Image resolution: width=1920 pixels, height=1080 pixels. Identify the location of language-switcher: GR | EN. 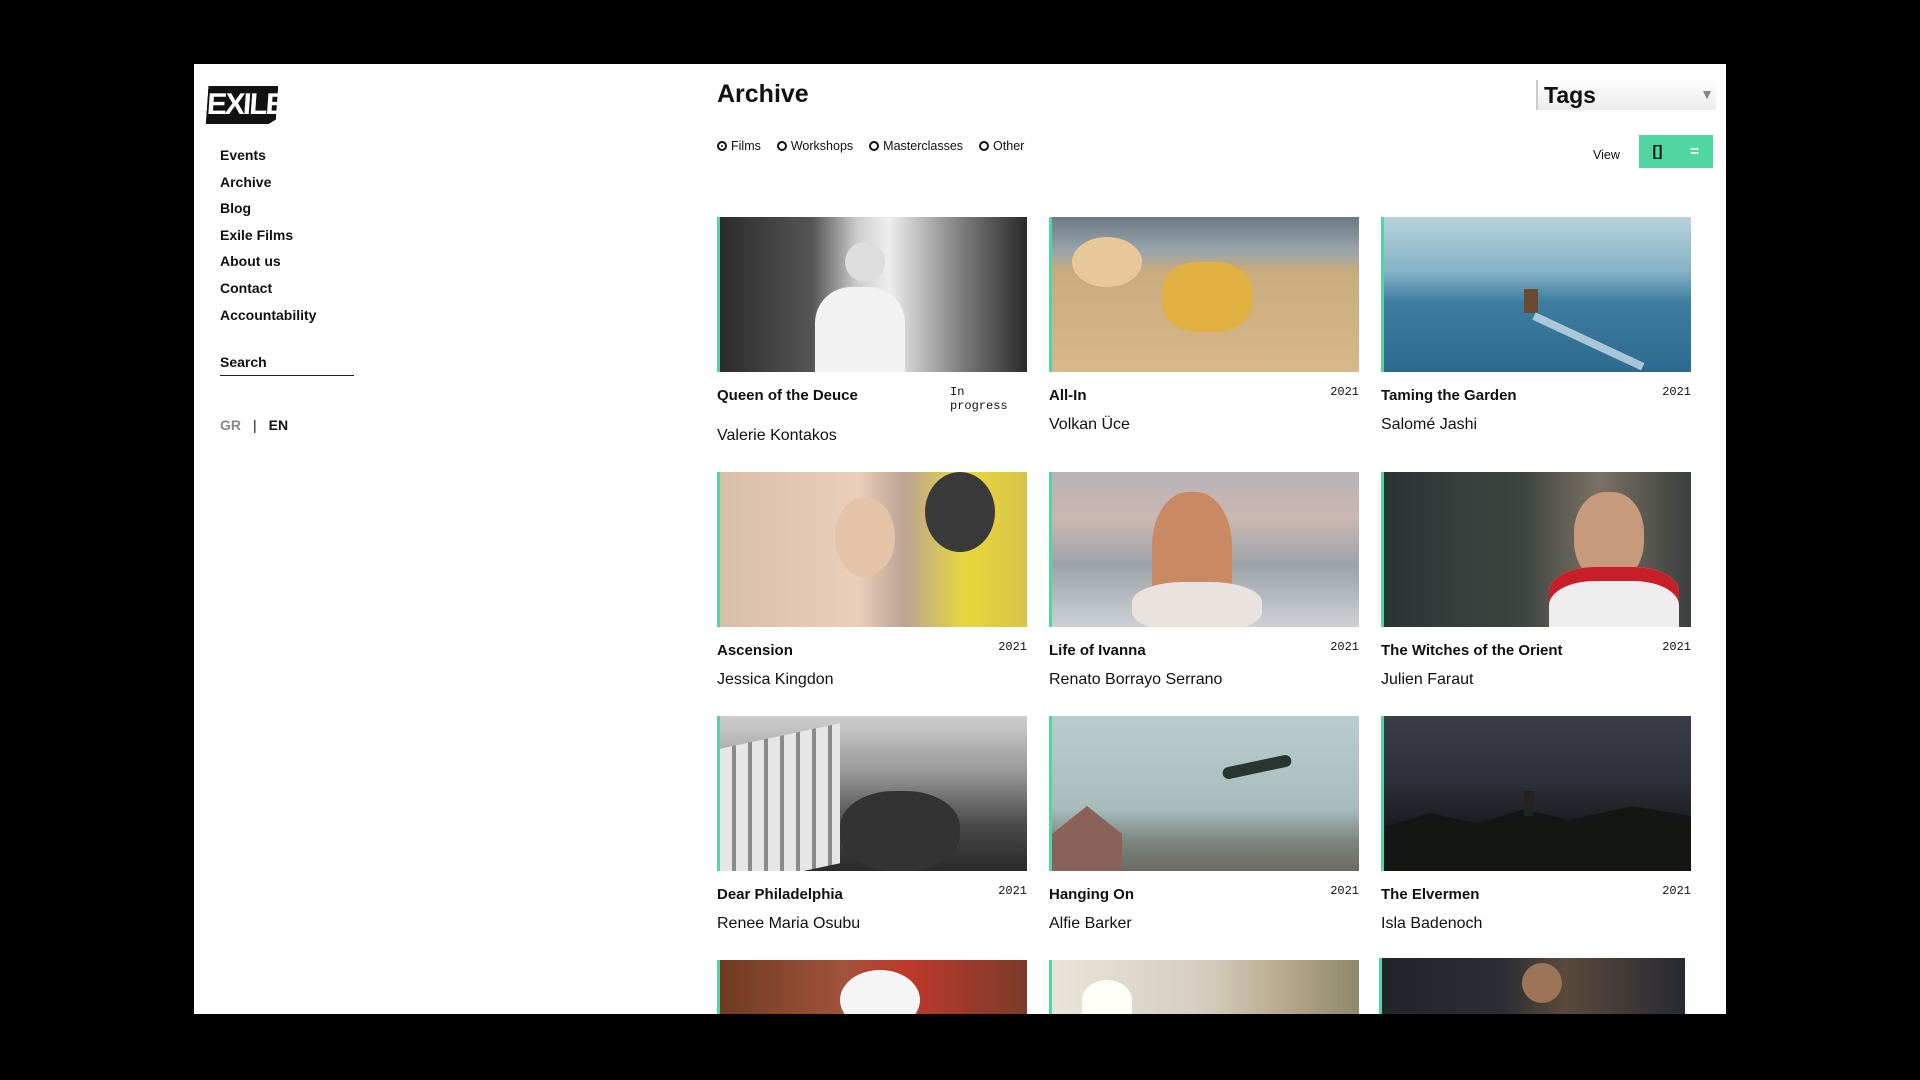
(254, 425).